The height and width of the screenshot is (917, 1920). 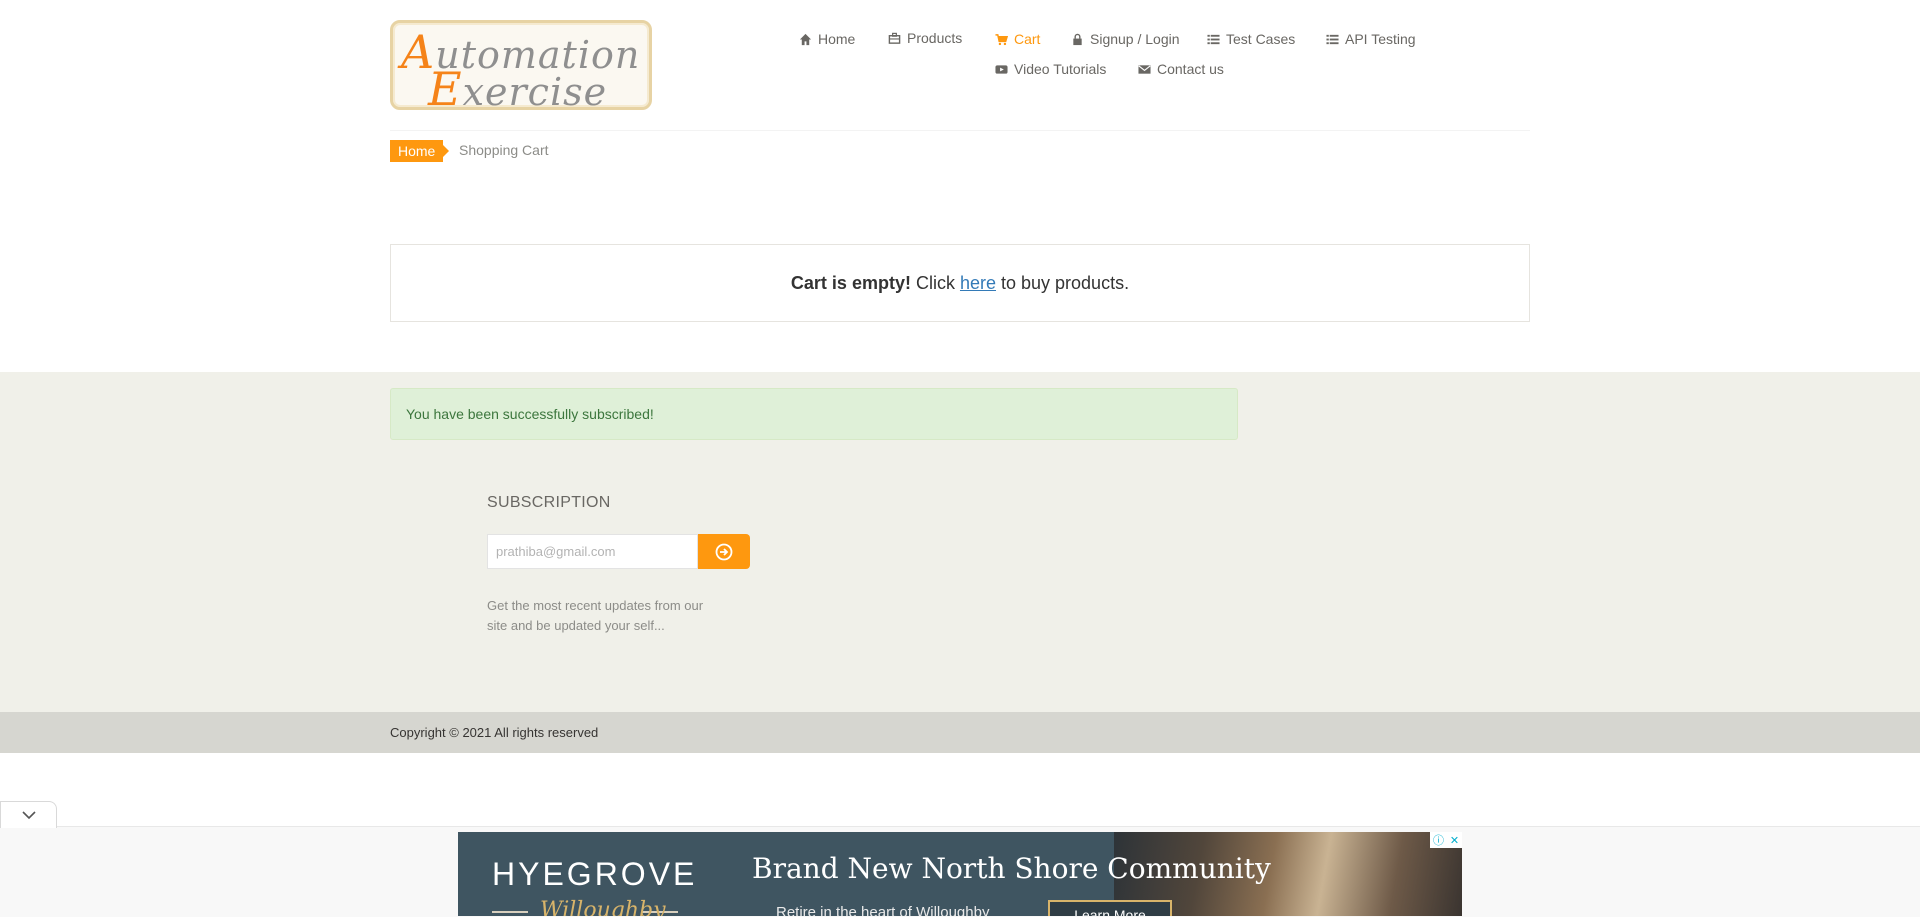 What do you see at coordinates (1446, 840) in the screenshot?
I see `ad-controls: ⓘ ✕` at bounding box center [1446, 840].